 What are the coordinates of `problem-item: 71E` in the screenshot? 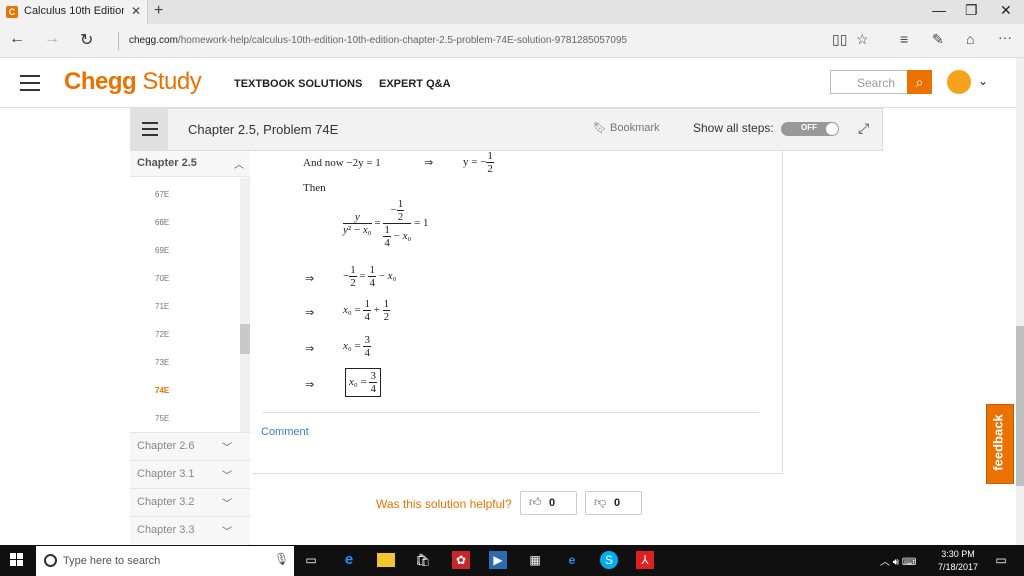 It's located at (162, 306).